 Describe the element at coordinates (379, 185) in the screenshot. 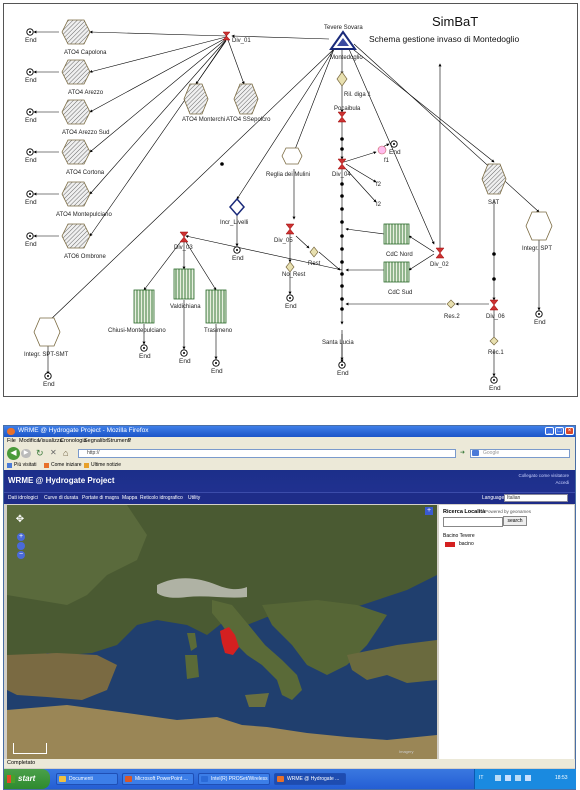

I see `f2-label: f2` at that location.